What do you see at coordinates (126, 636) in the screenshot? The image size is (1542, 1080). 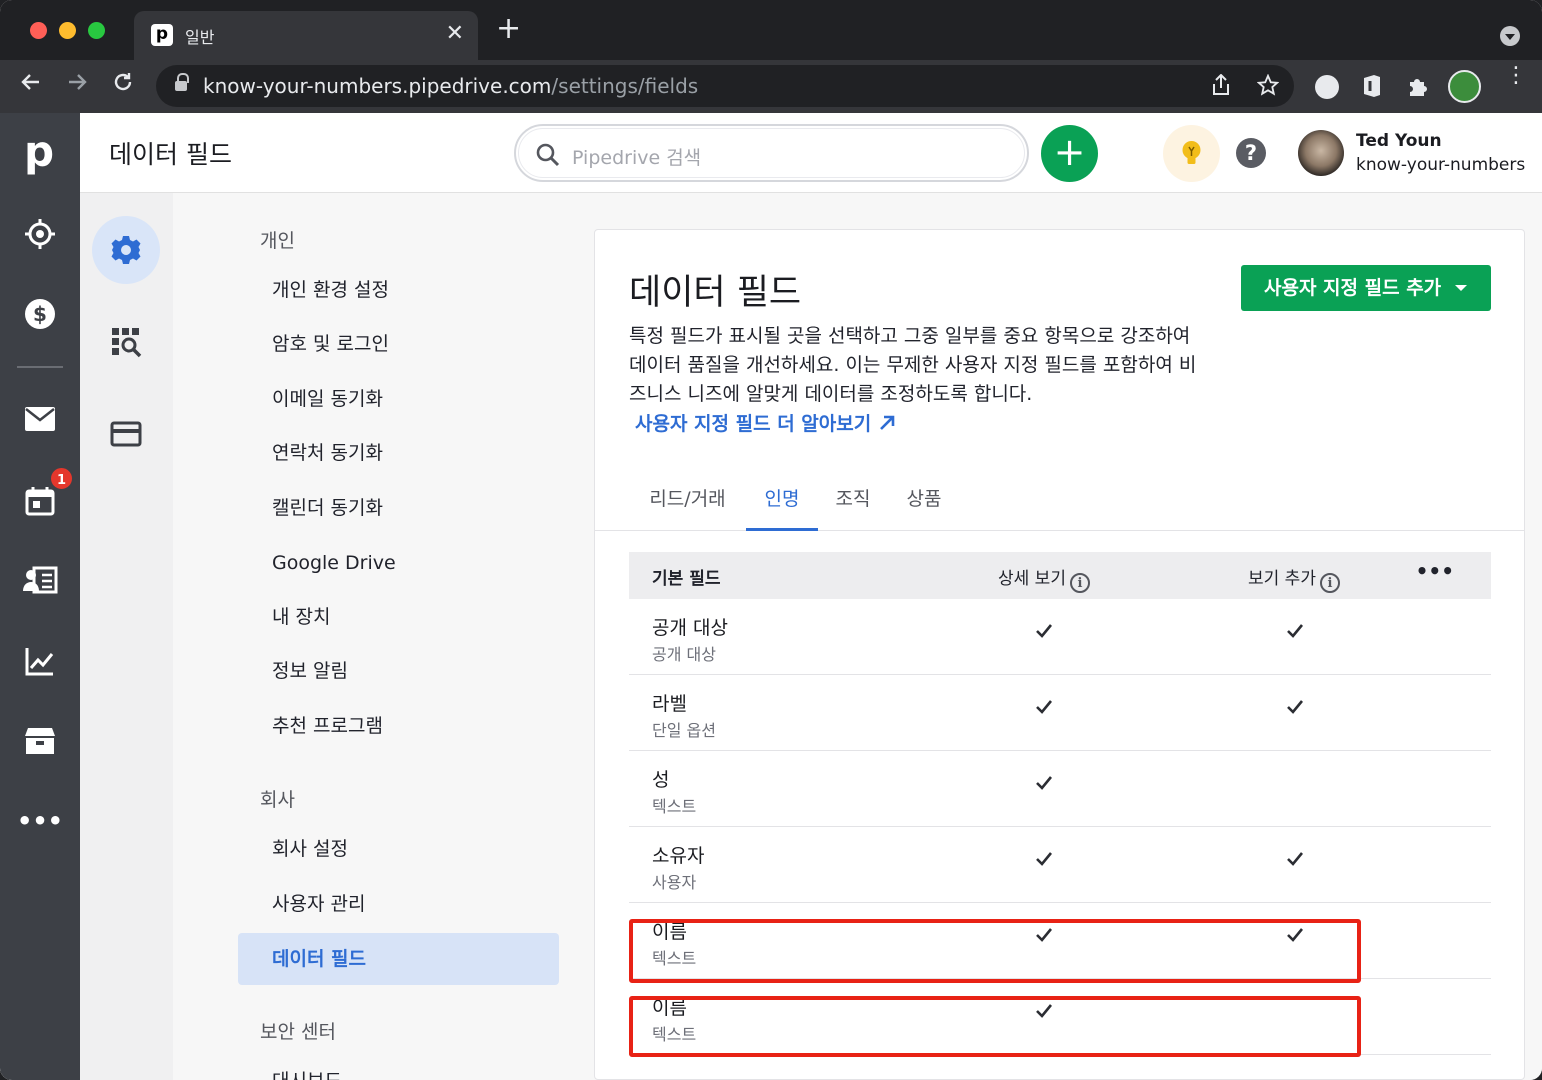 I see `settings-sub-rail` at bounding box center [126, 636].